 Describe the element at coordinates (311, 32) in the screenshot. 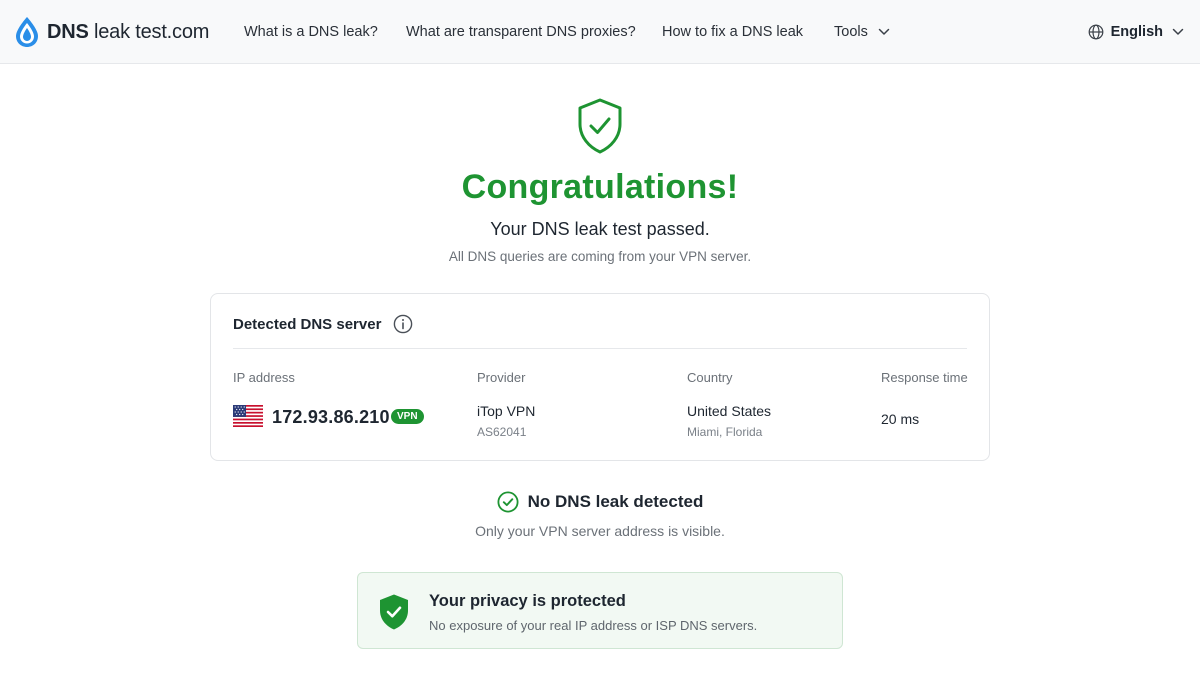

I see `nav-what-is-dns-leak: What is a DNS leak?` at that location.